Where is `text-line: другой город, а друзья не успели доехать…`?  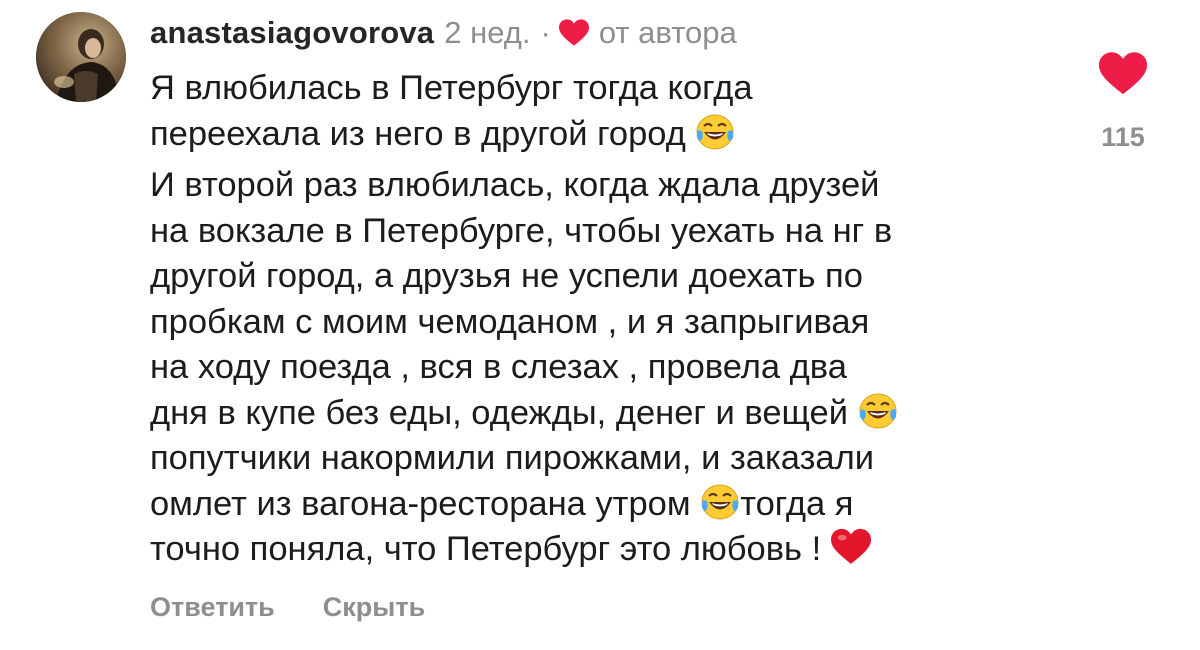
text-line: другой город, а друзья не успели доехать… is located at coordinates (506, 276).